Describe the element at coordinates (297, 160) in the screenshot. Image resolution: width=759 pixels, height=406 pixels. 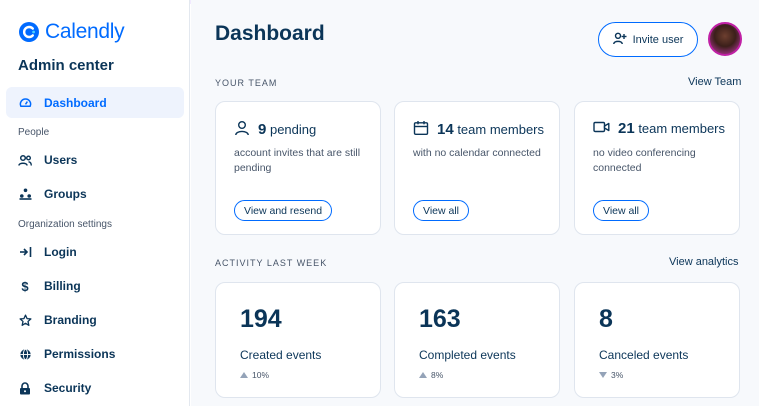
I see `card-description: account invites that are still pending` at that location.